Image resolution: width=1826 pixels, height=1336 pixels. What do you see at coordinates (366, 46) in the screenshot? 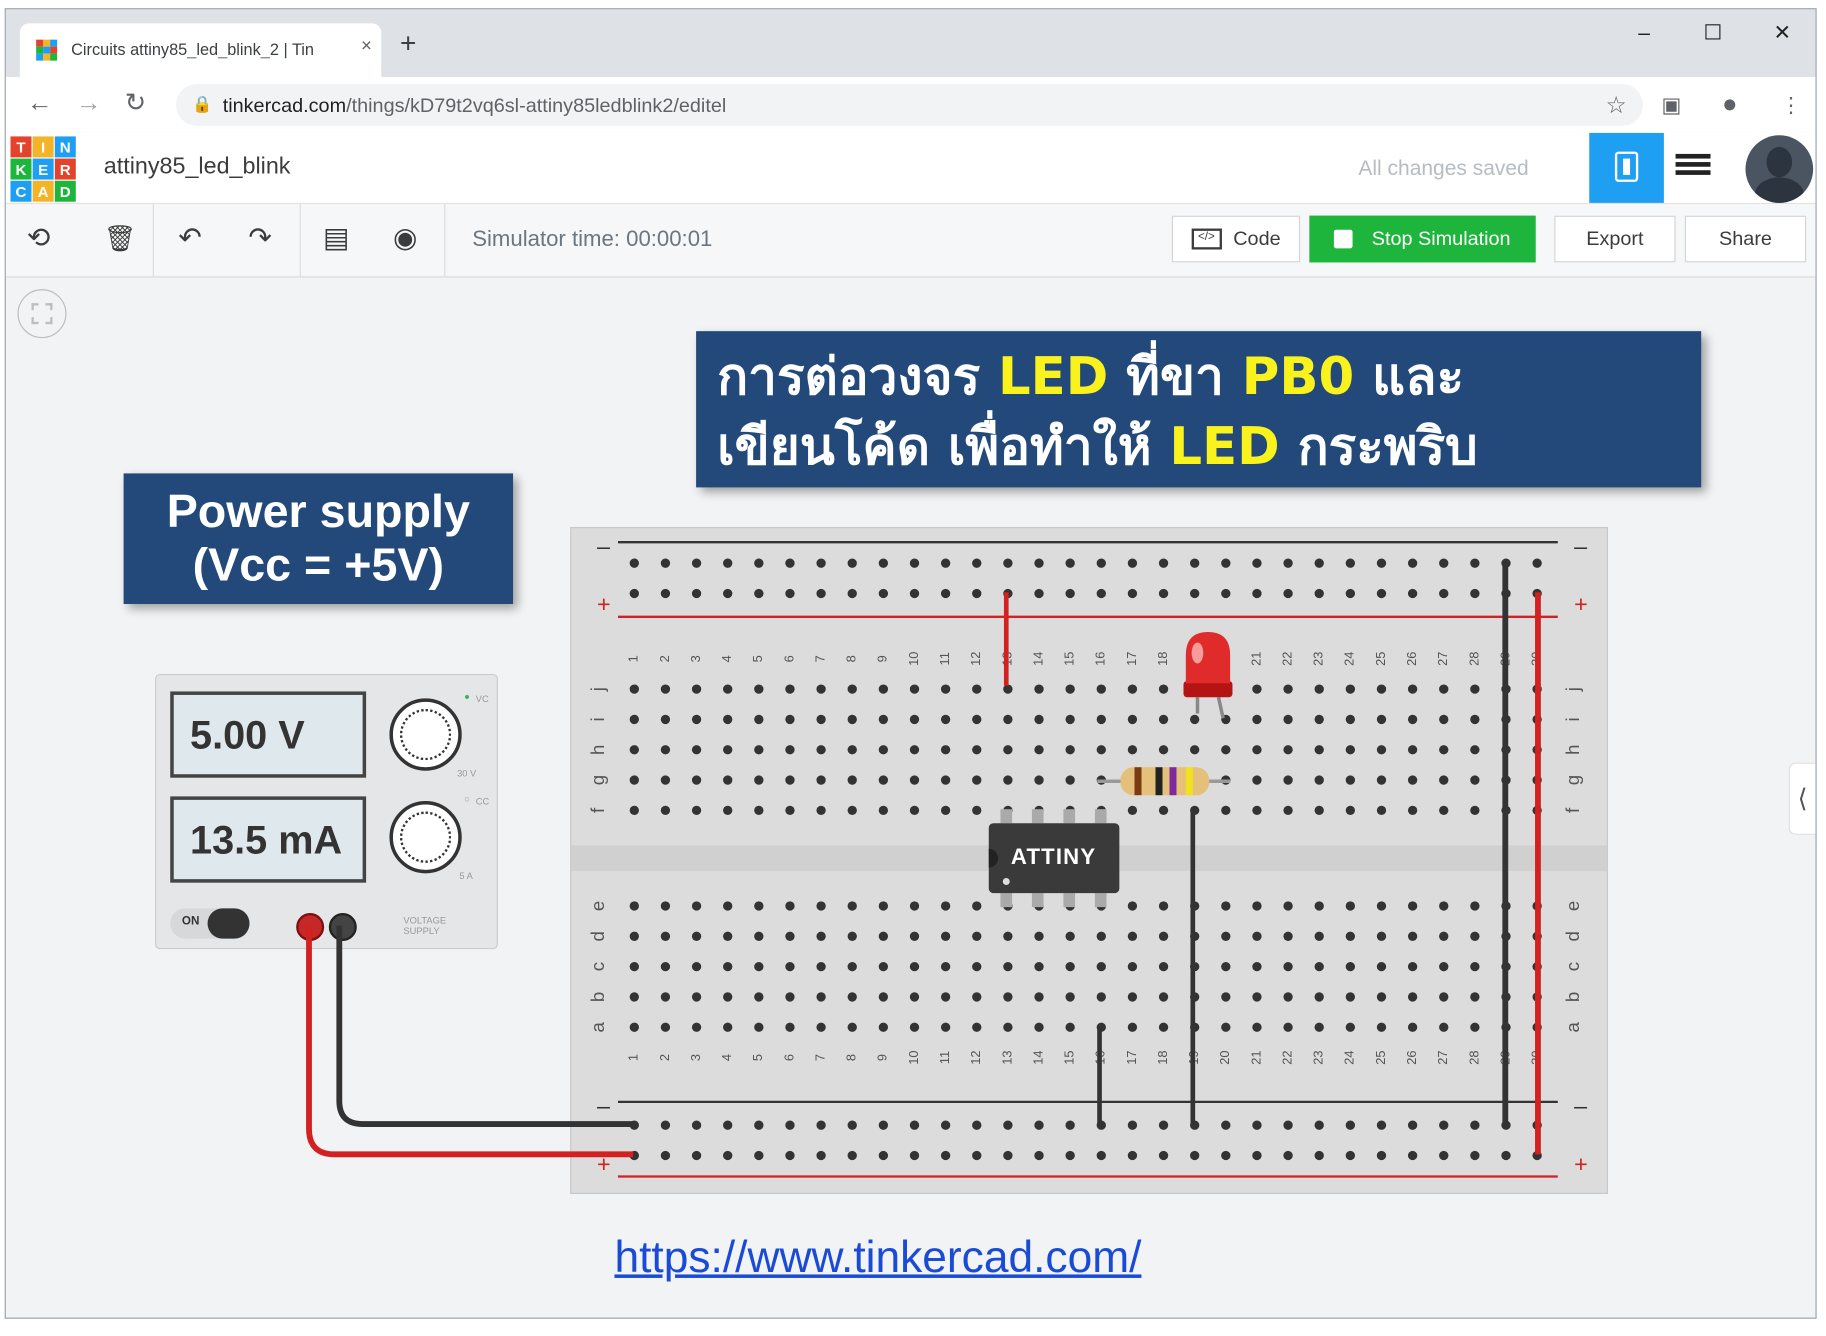
I see `tab-close-icon: ×` at bounding box center [366, 46].